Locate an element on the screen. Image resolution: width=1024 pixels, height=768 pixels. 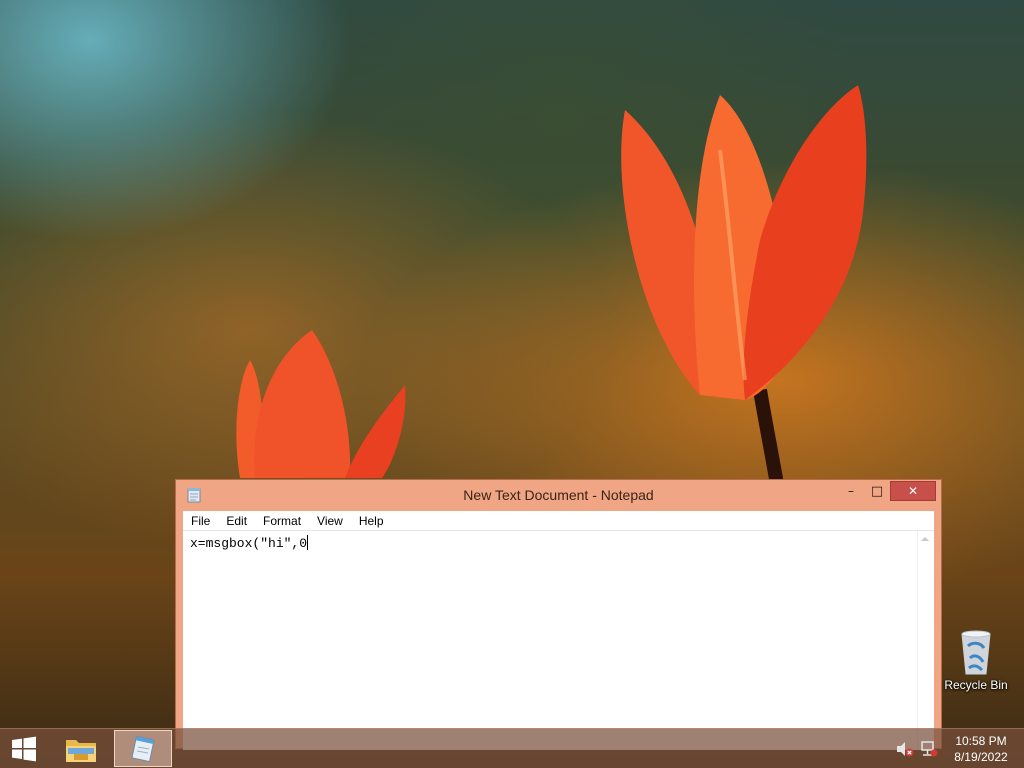
notepad-icon is located at coordinates (143, 748).